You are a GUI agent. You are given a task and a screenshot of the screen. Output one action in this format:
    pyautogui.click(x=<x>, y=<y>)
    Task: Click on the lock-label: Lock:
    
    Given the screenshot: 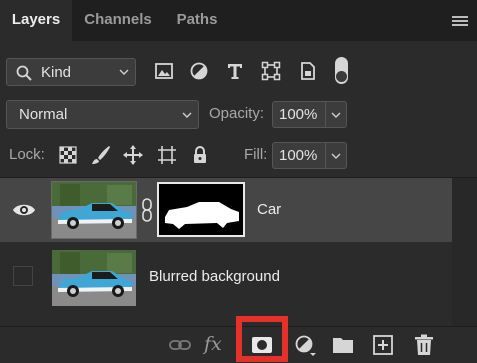 What is the action you would take?
    pyautogui.click(x=27, y=154)
    